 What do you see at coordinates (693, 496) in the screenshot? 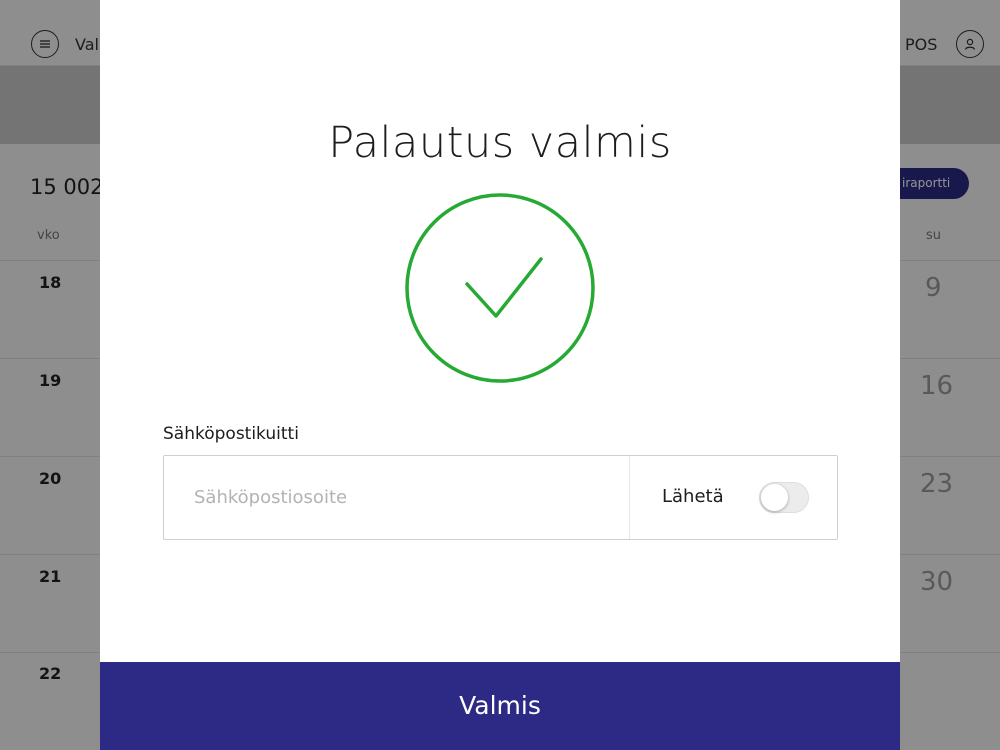
I see `send-label: Lähetä` at bounding box center [693, 496].